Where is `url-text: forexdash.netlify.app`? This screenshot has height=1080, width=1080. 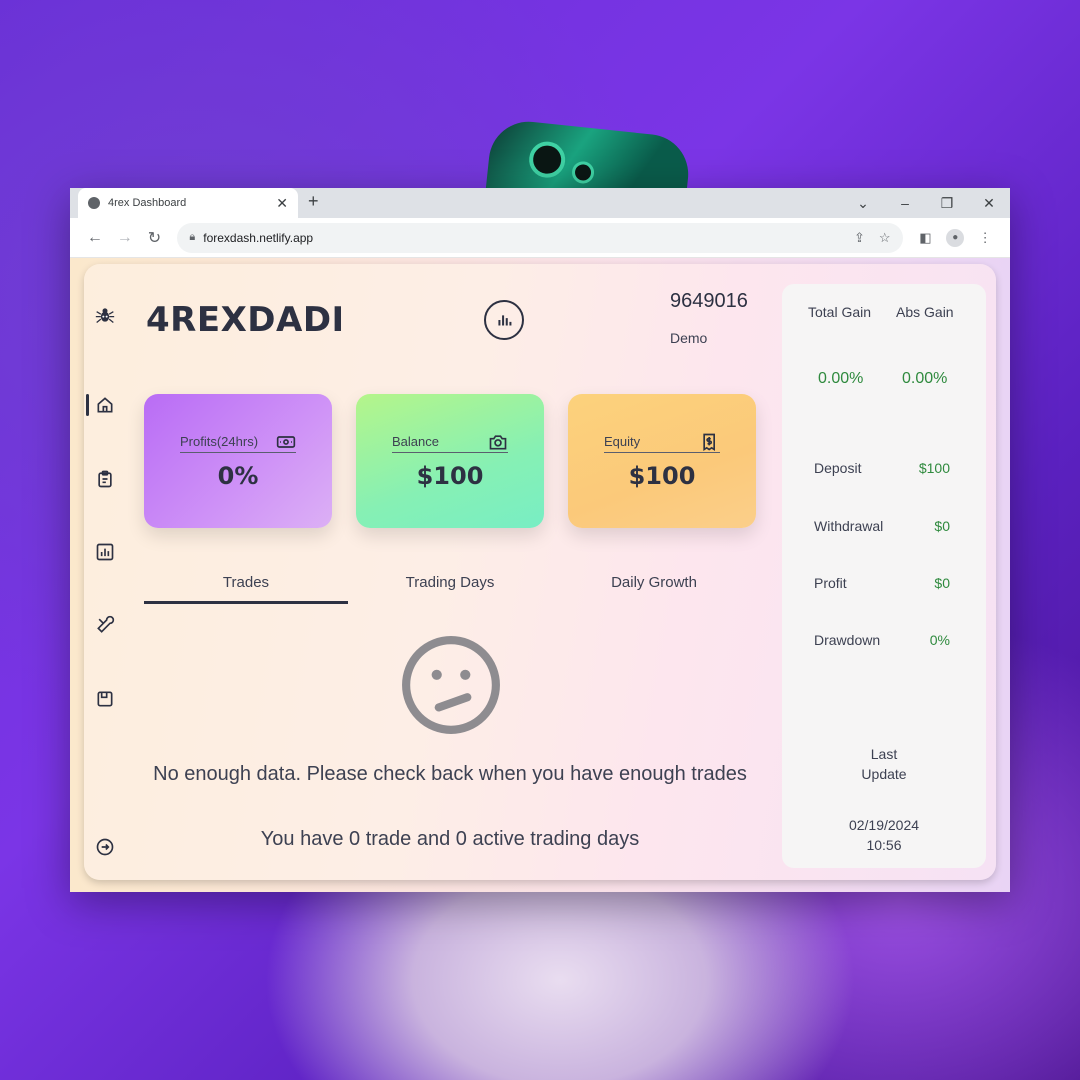 url-text: forexdash.netlify.app is located at coordinates (521, 238).